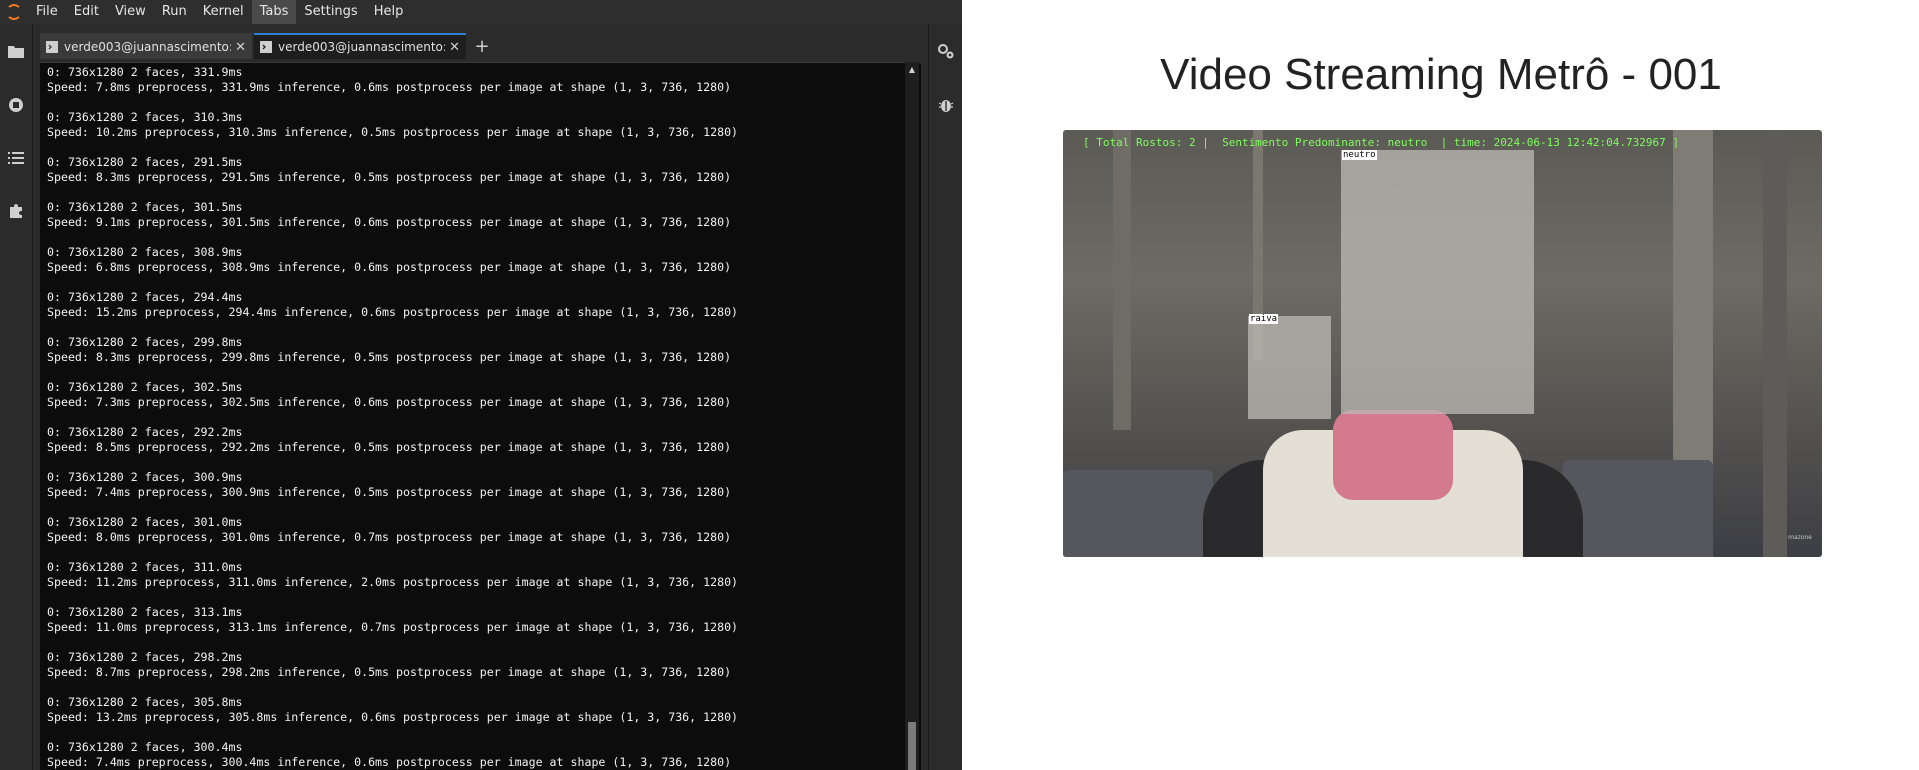 The image size is (1919, 770). I want to click on menu-help: Help, so click(389, 12).